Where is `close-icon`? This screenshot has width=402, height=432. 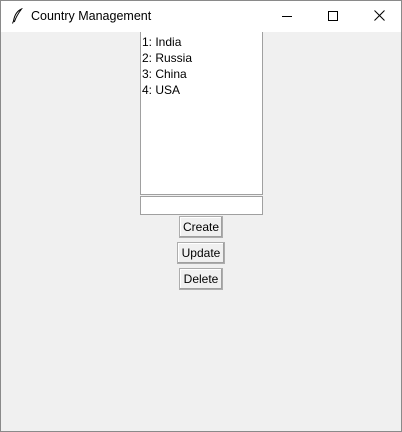 close-icon is located at coordinates (379, 17).